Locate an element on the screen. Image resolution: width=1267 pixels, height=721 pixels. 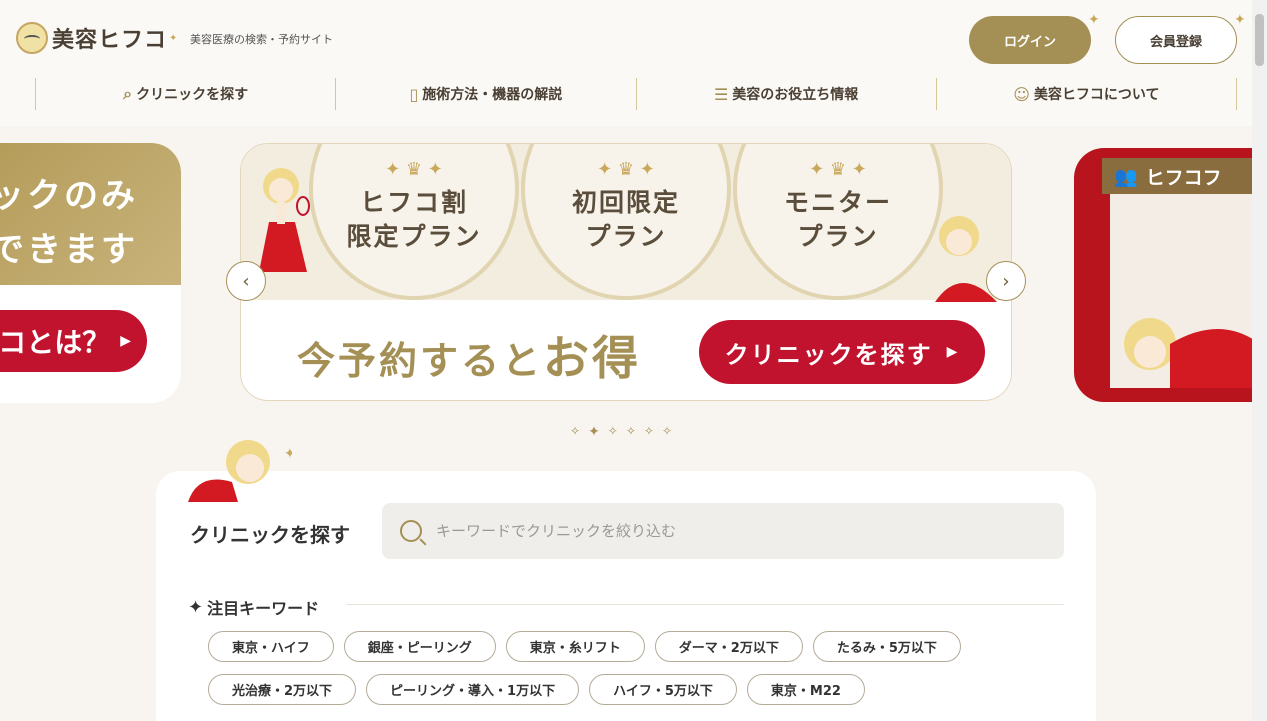
carousel-pagination: ✧ ✦ ✧ ✧ ✧ ✧ is located at coordinates (621, 432).